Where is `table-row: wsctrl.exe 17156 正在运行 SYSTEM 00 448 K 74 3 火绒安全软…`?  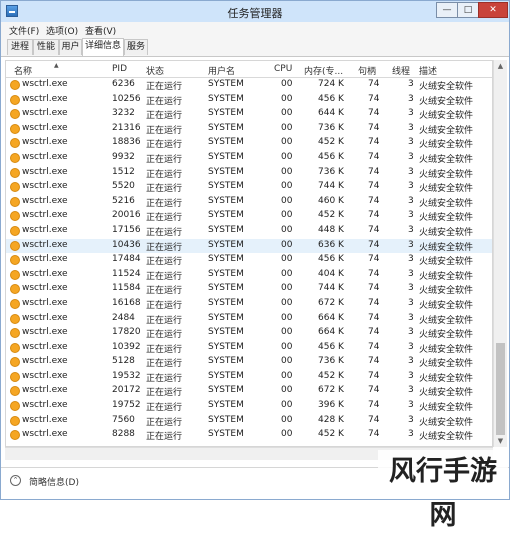 table-row: wsctrl.exe 17156 正在运行 SYSTEM 00 448 K 74 3 火绒安全软… is located at coordinates (249, 231).